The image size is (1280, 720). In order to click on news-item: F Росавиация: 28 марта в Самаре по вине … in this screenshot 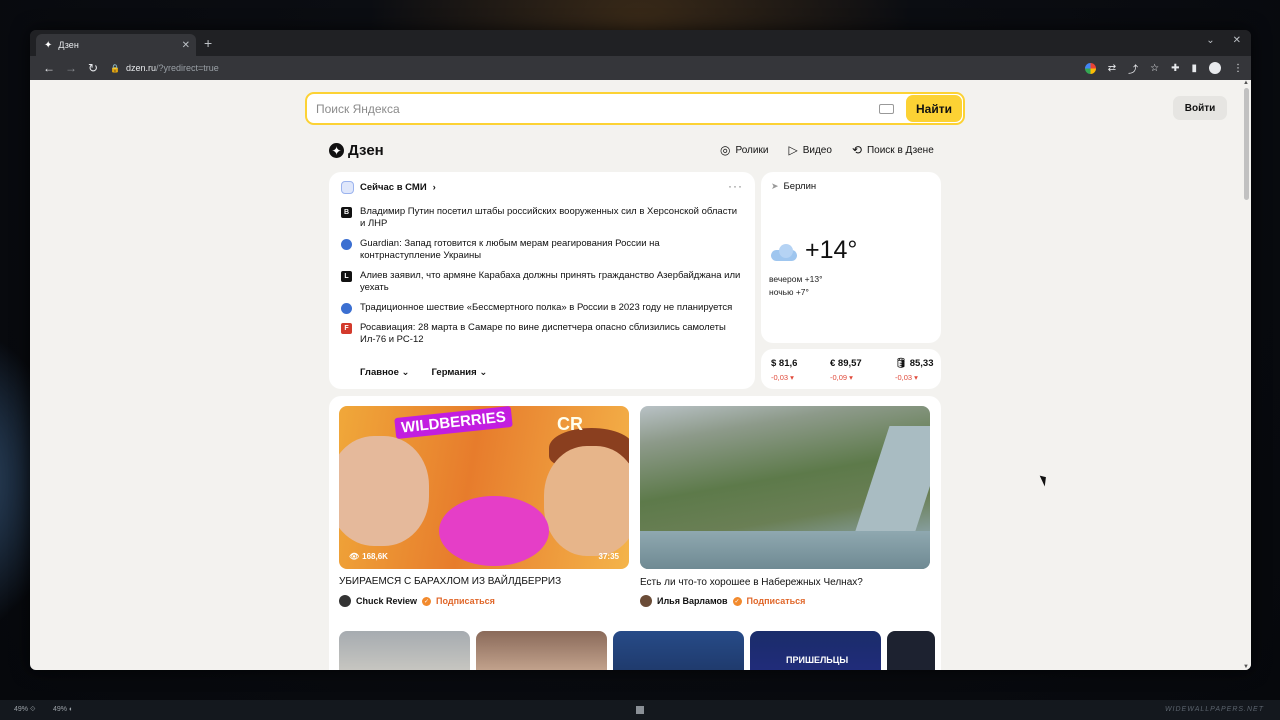, I will do `click(542, 334)`.